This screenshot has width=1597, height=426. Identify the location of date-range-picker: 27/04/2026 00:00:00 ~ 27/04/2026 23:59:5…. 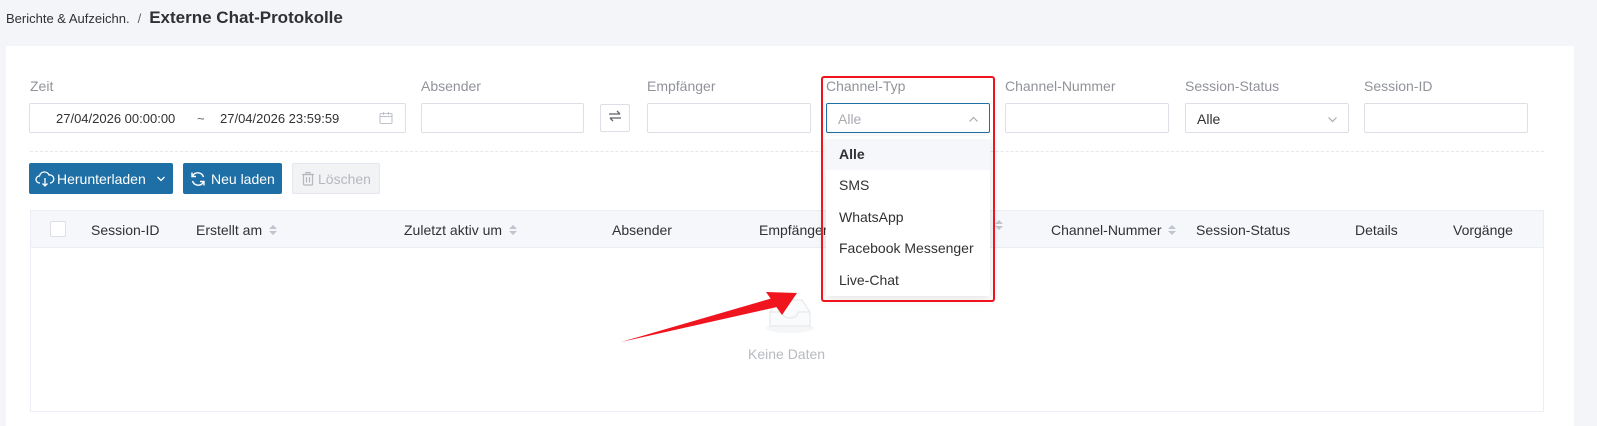
(217, 118).